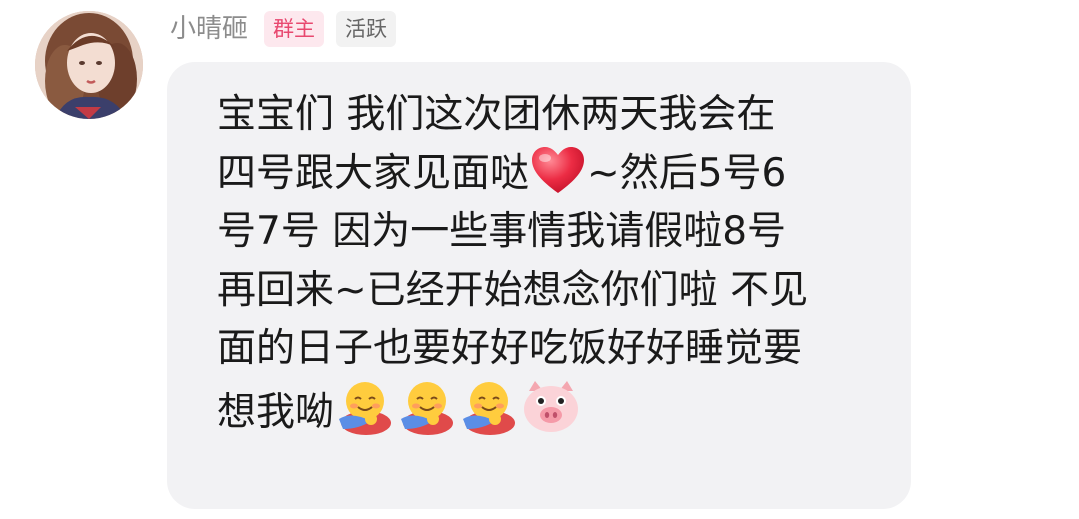 The height and width of the screenshot is (519, 1079). What do you see at coordinates (366, 29) in the screenshot?
I see `active-badge: 活跃` at bounding box center [366, 29].